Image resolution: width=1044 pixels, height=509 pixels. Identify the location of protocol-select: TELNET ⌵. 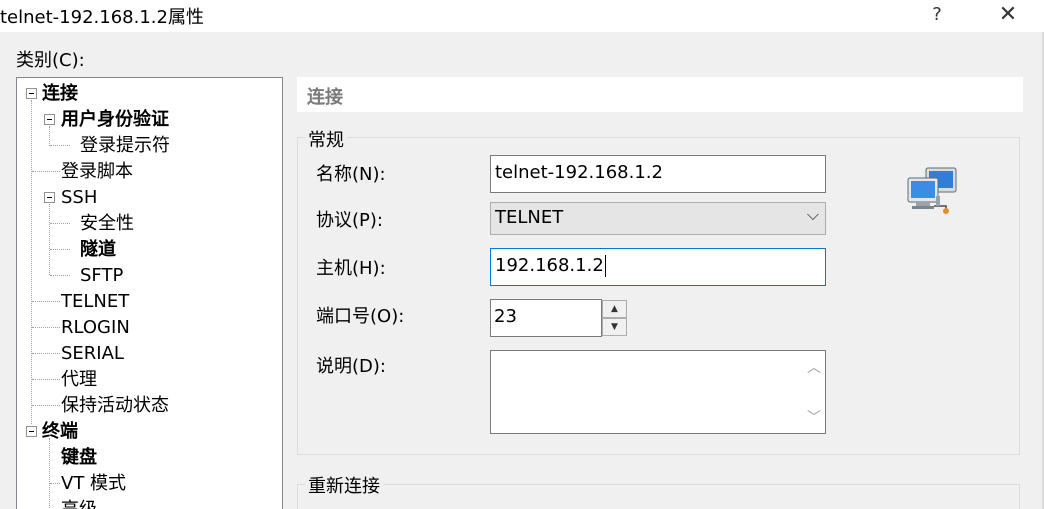
(658, 218).